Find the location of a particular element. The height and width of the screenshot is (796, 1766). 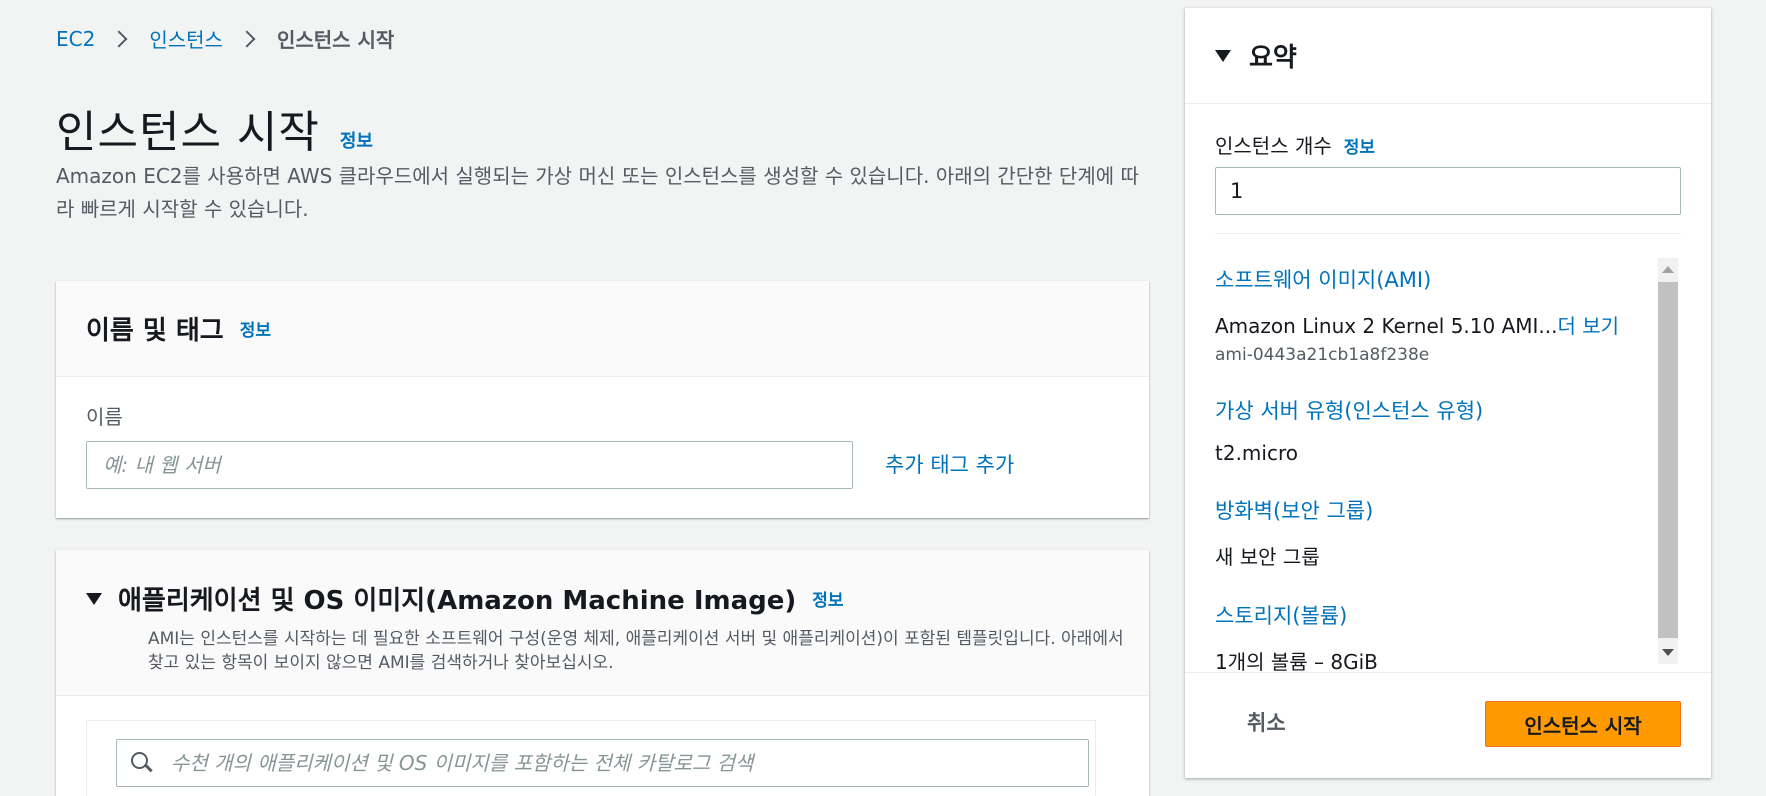

summary-scrollbar is located at coordinates (1668, 461).